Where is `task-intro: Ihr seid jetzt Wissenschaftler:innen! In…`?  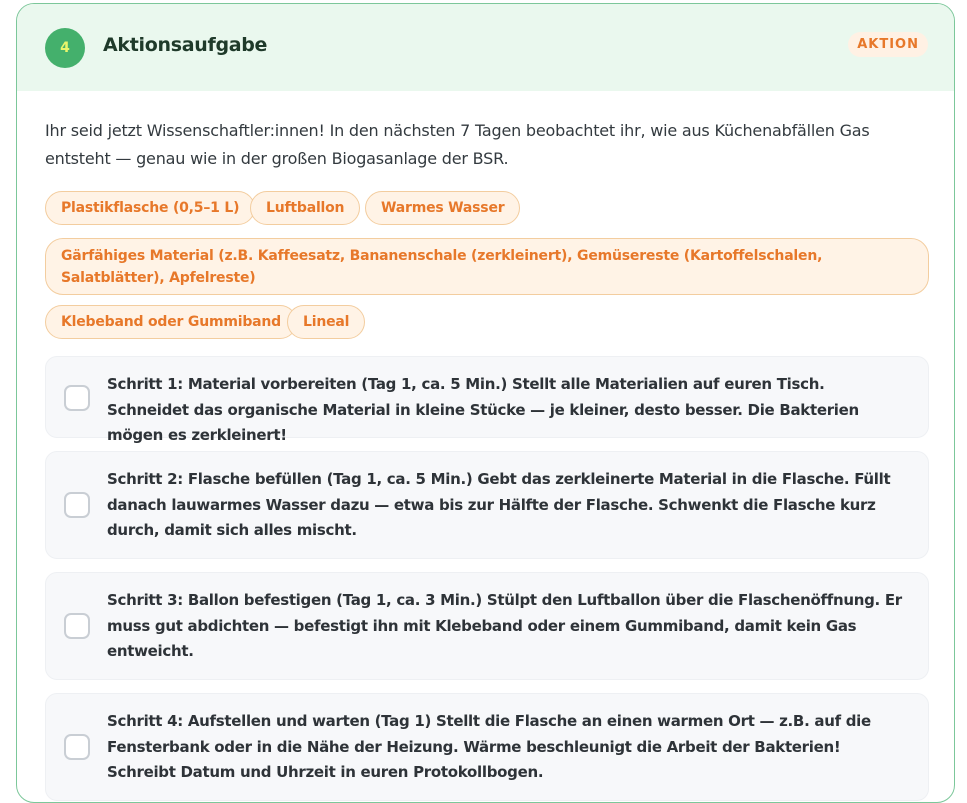 task-intro: Ihr seid jetzt Wissenschaftler:innen! In… is located at coordinates (457, 144).